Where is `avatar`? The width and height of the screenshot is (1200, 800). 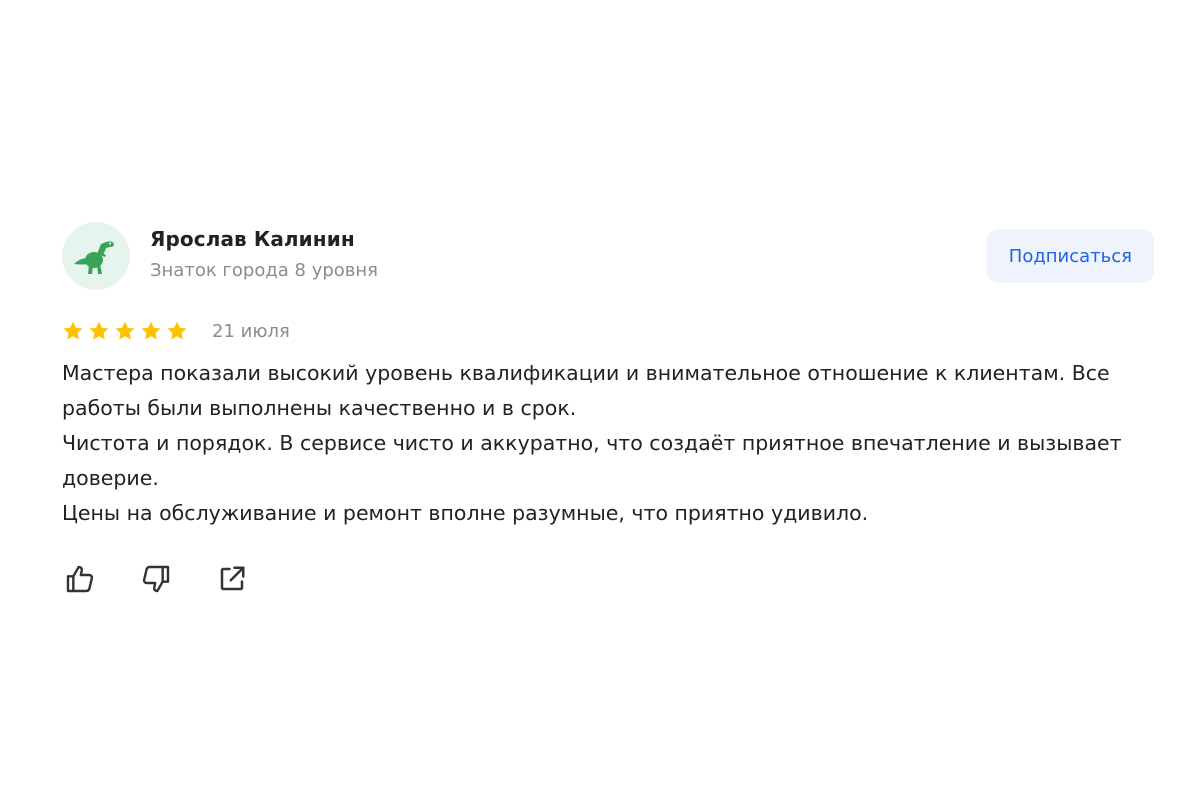 avatar is located at coordinates (96, 256).